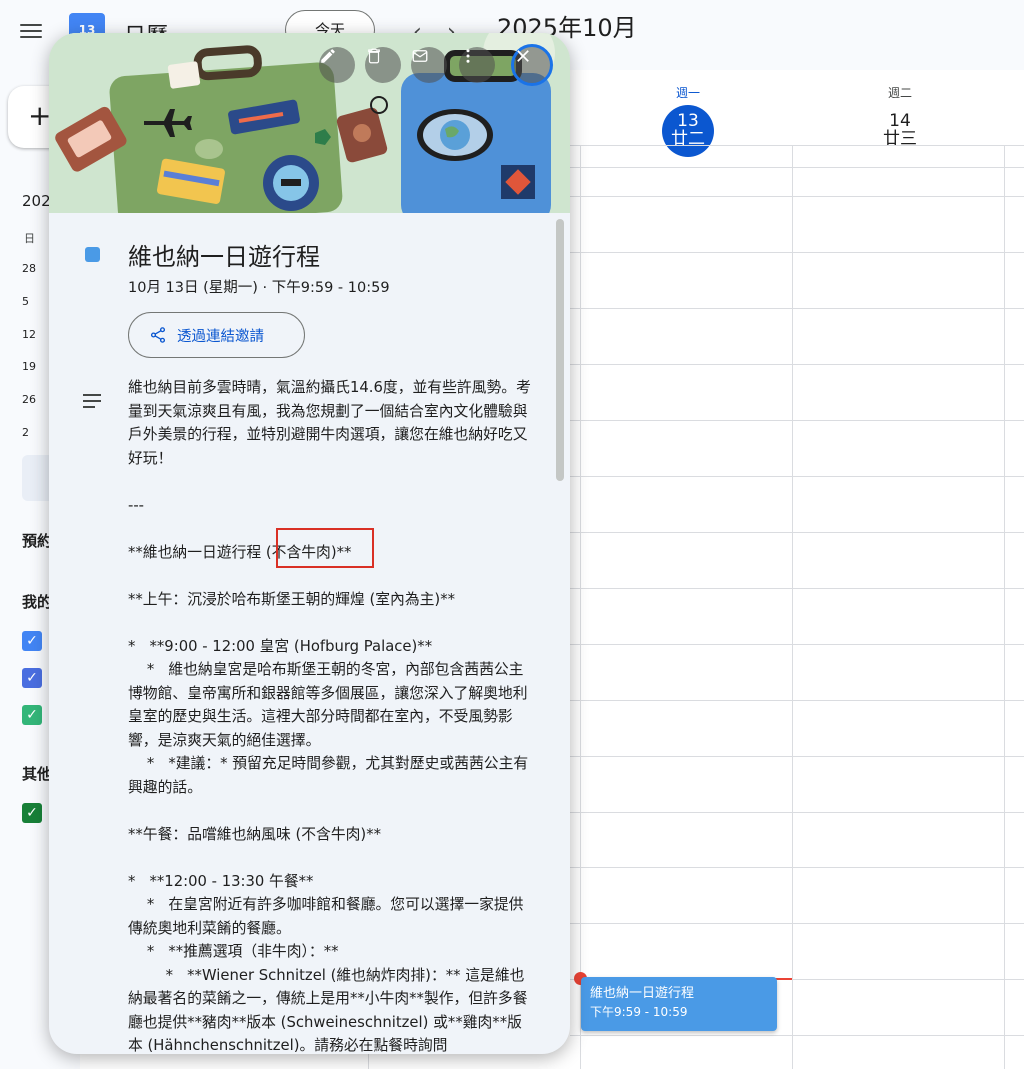  What do you see at coordinates (92, 403) in the screenshot?
I see `description-icon` at bounding box center [92, 403].